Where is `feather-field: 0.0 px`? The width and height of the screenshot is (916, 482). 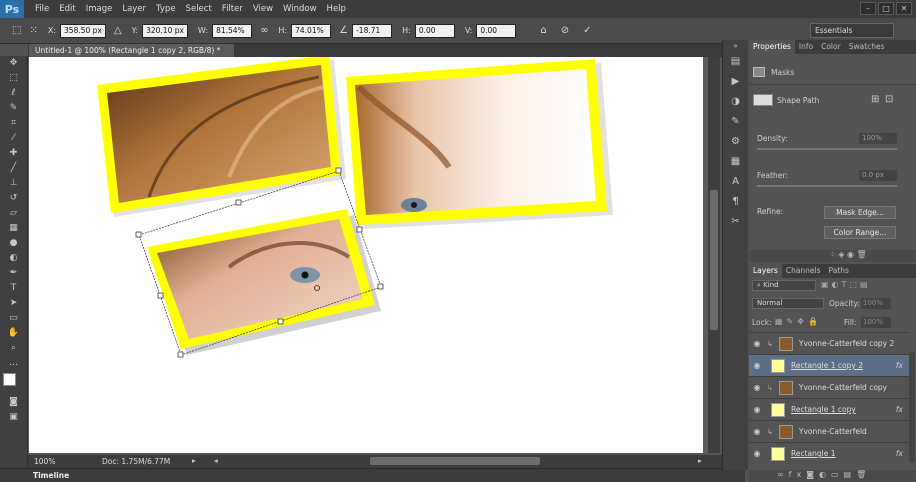
feather-field: 0.0 px is located at coordinates (878, 175).